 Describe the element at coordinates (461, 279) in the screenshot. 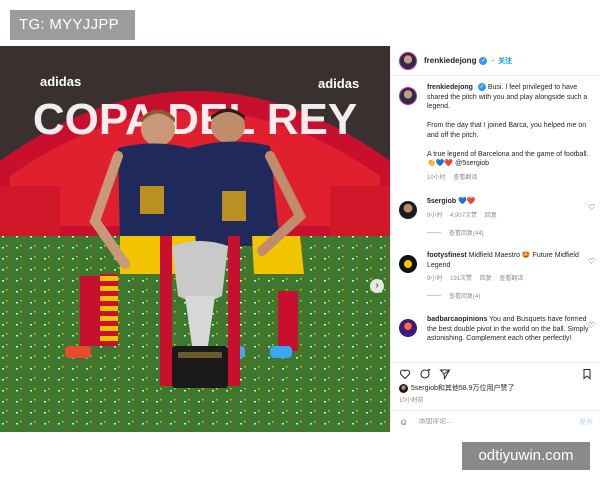

I see `comment-likes: 191次赞` at that location.